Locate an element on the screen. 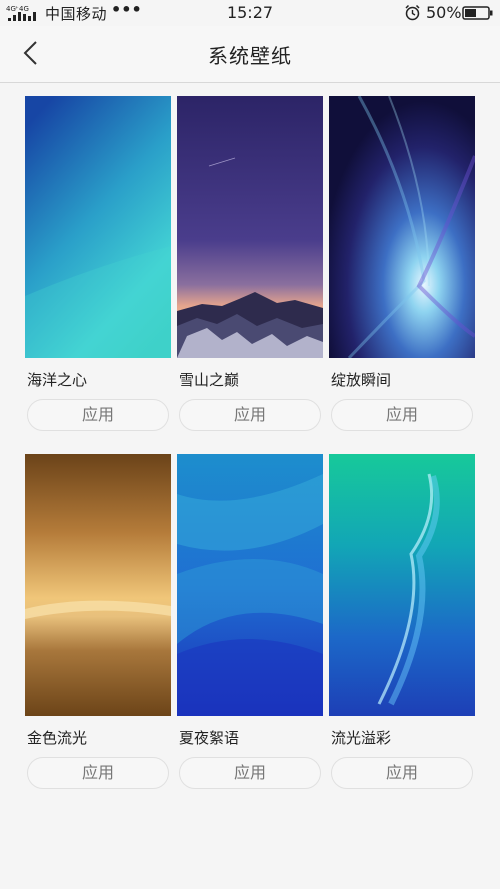 This screenshot has width=500, height=889. wallpaper-name: 流光溢彩 is located at coordinates (361, 738).